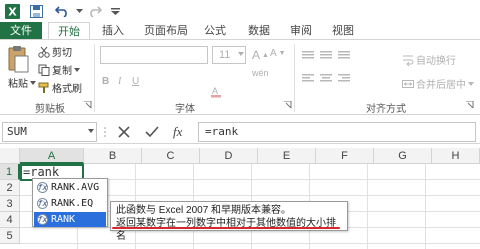 This screenshot has width=480, height=249. Describe the element at coordinates (91, 131) in the screenshot. I see `name-box-dropdown-icon` at that location.